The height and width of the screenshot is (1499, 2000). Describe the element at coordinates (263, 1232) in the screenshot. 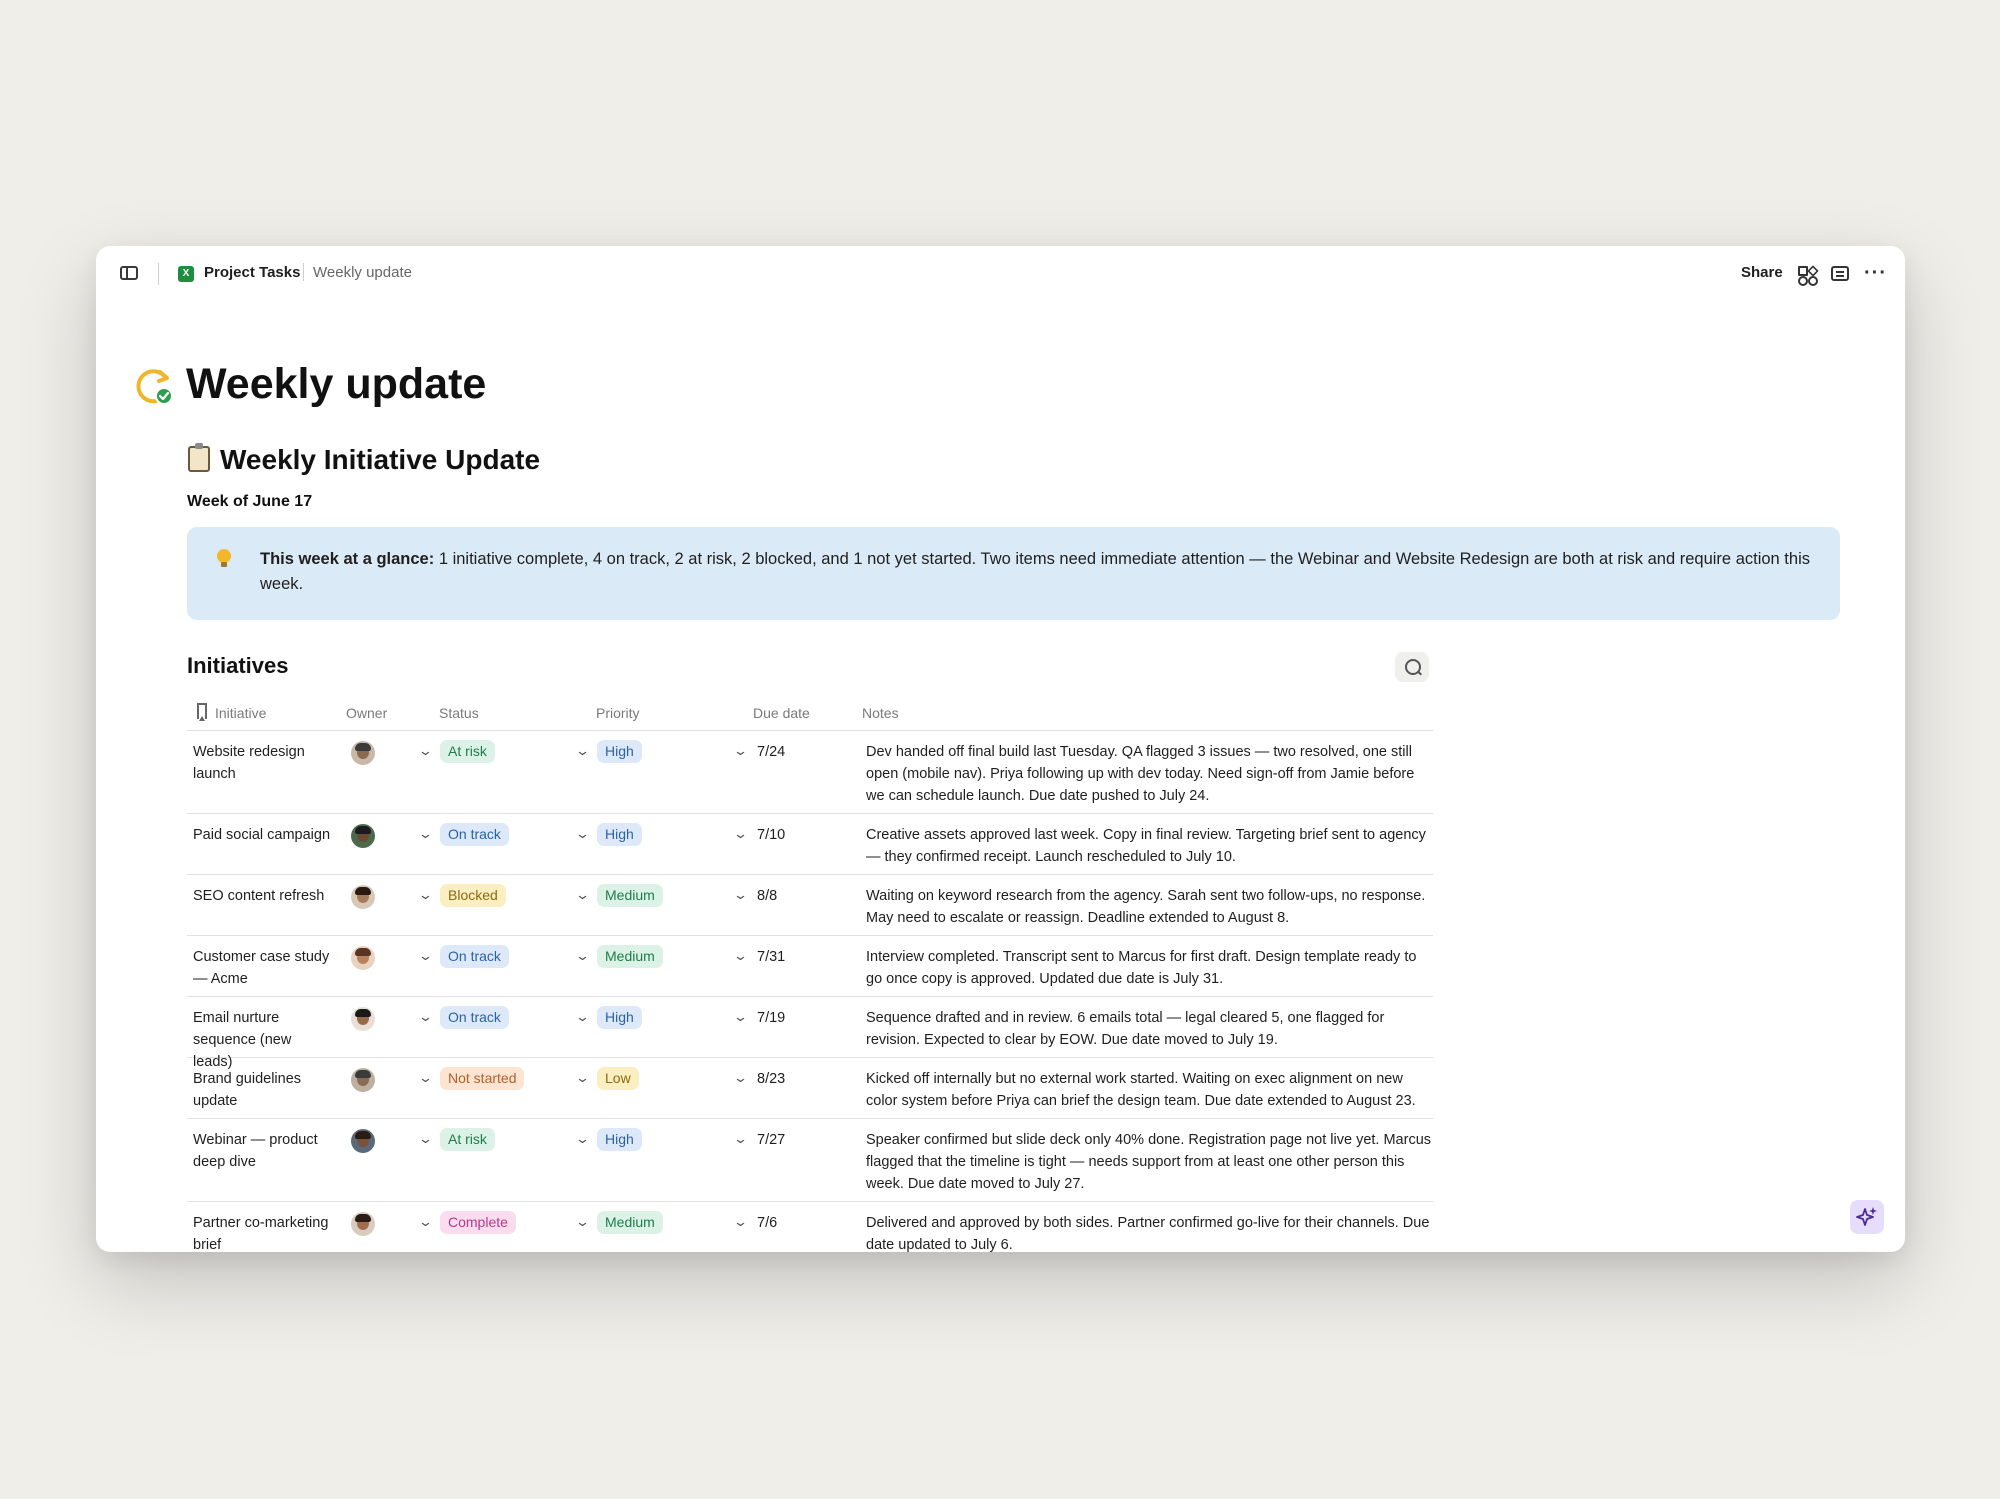

I see `initiative-name: Partner co-marketing brief` at that location.